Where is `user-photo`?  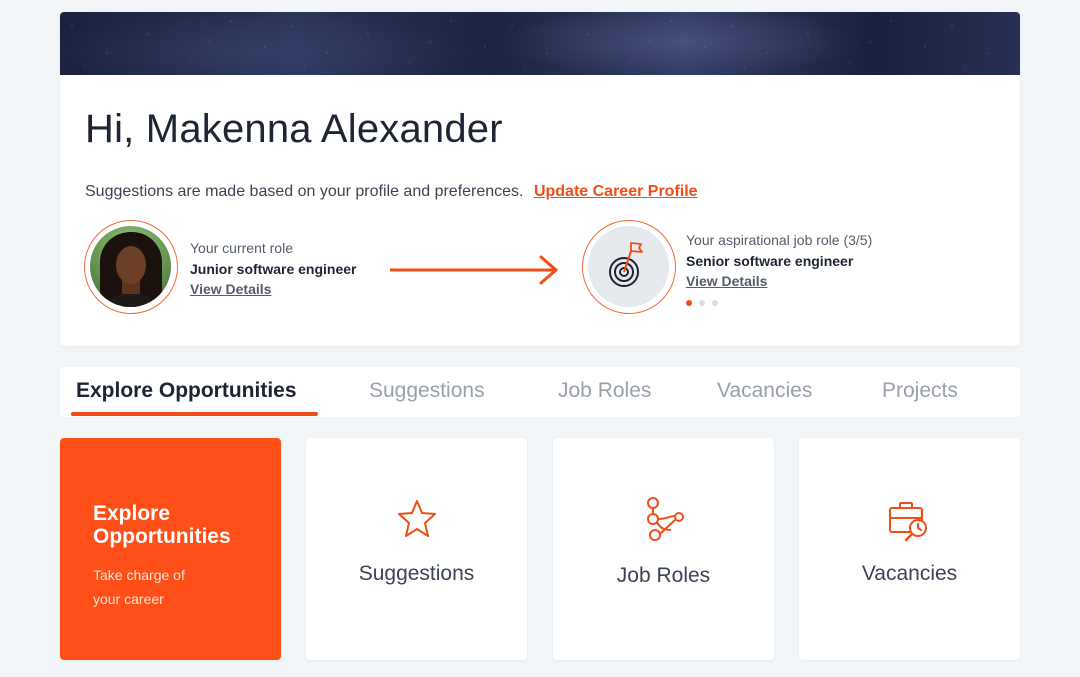
user-photo is located at coordinates (130, 266).